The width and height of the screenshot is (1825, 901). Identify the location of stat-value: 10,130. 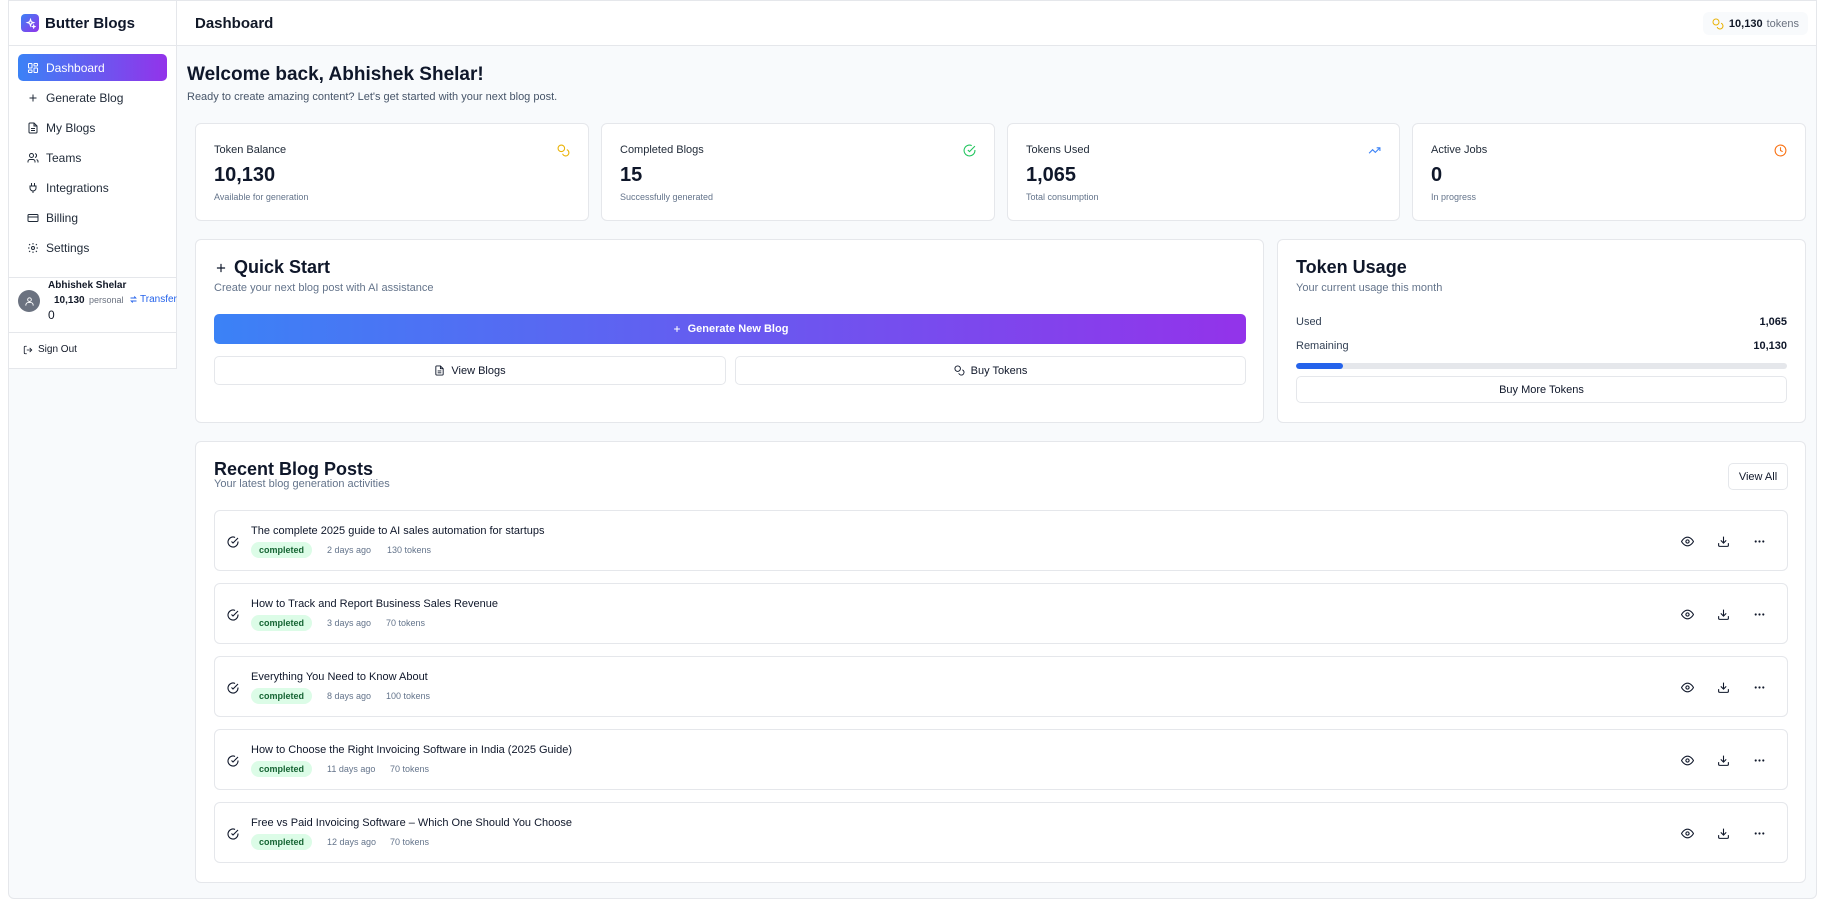
(245, 175).